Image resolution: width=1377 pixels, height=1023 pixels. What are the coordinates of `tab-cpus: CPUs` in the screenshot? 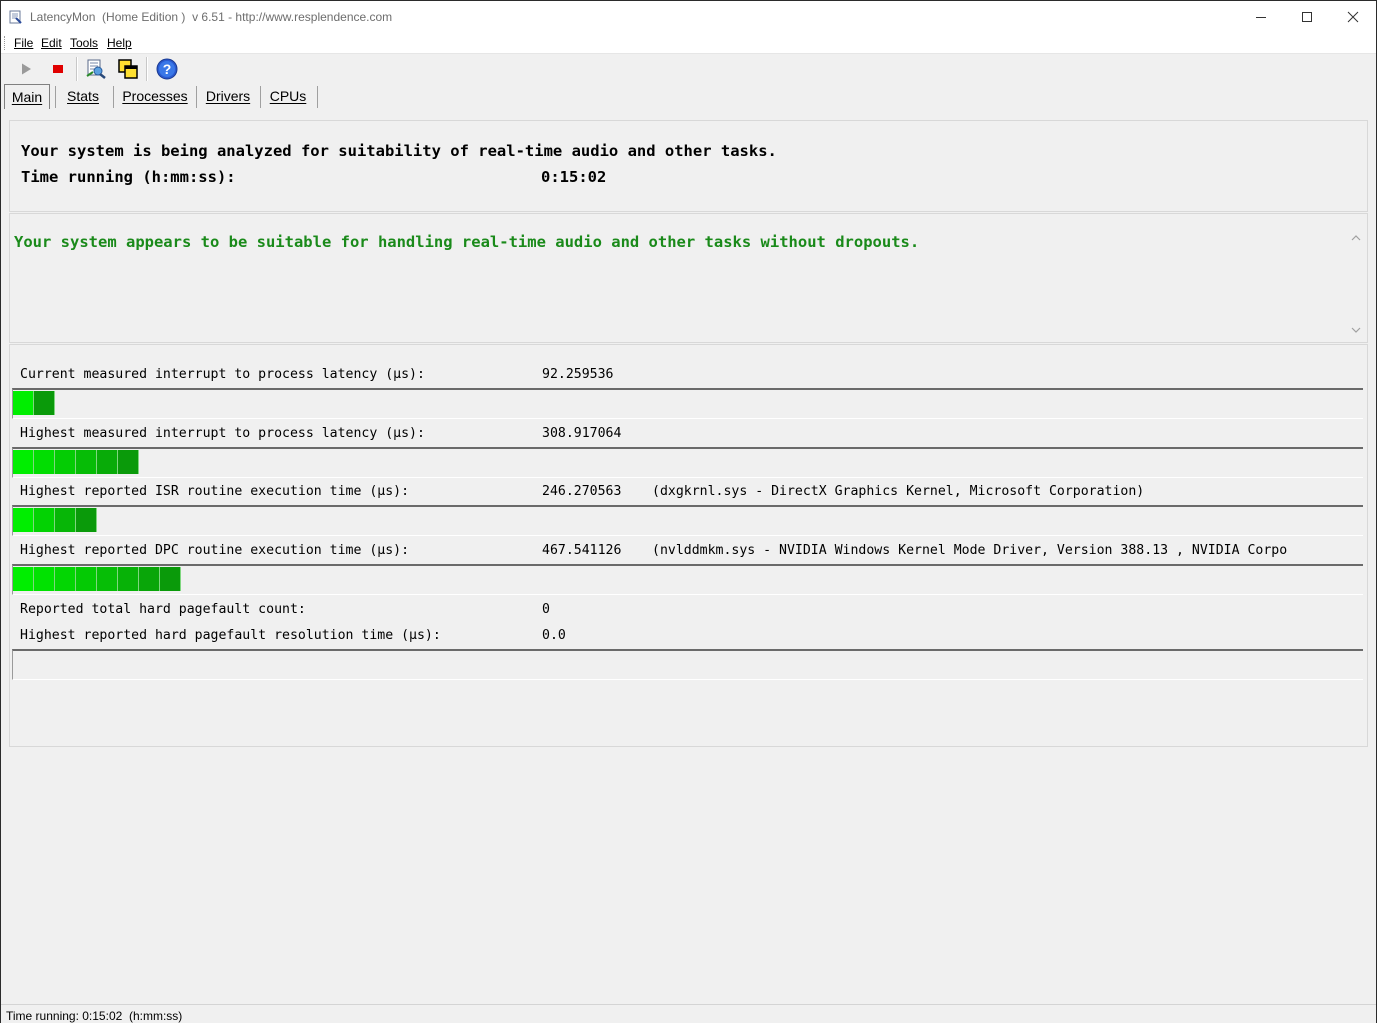 It's located at (288, 96).